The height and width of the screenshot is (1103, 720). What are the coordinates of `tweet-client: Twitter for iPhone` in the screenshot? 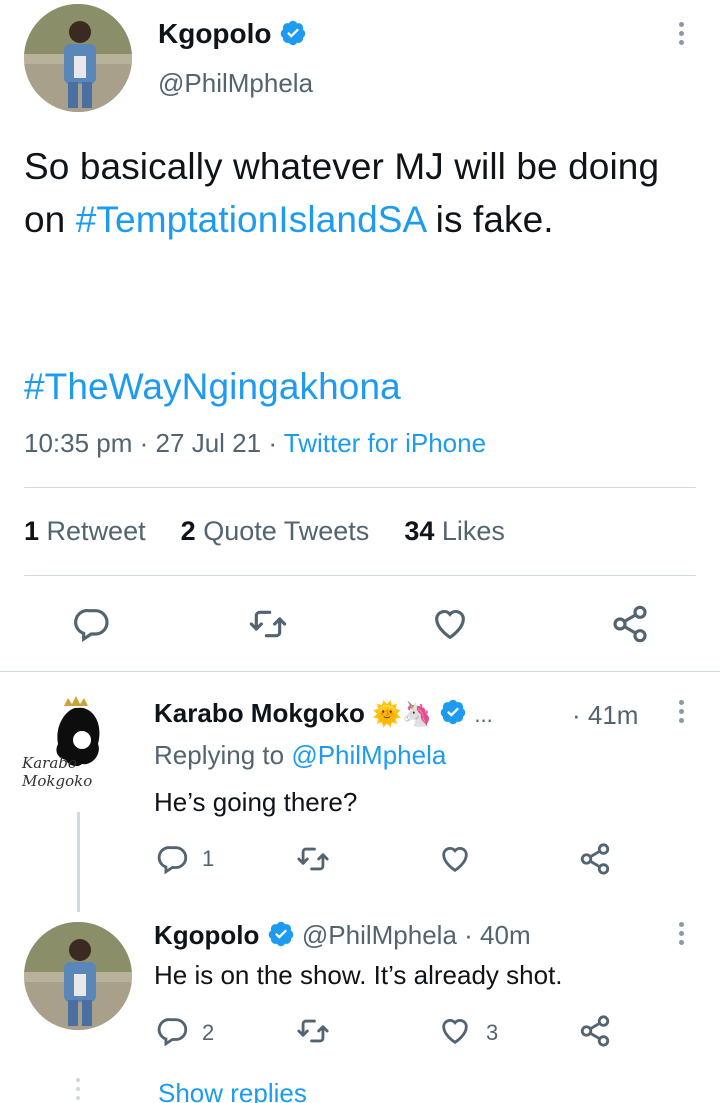 It's located at (385, 443).